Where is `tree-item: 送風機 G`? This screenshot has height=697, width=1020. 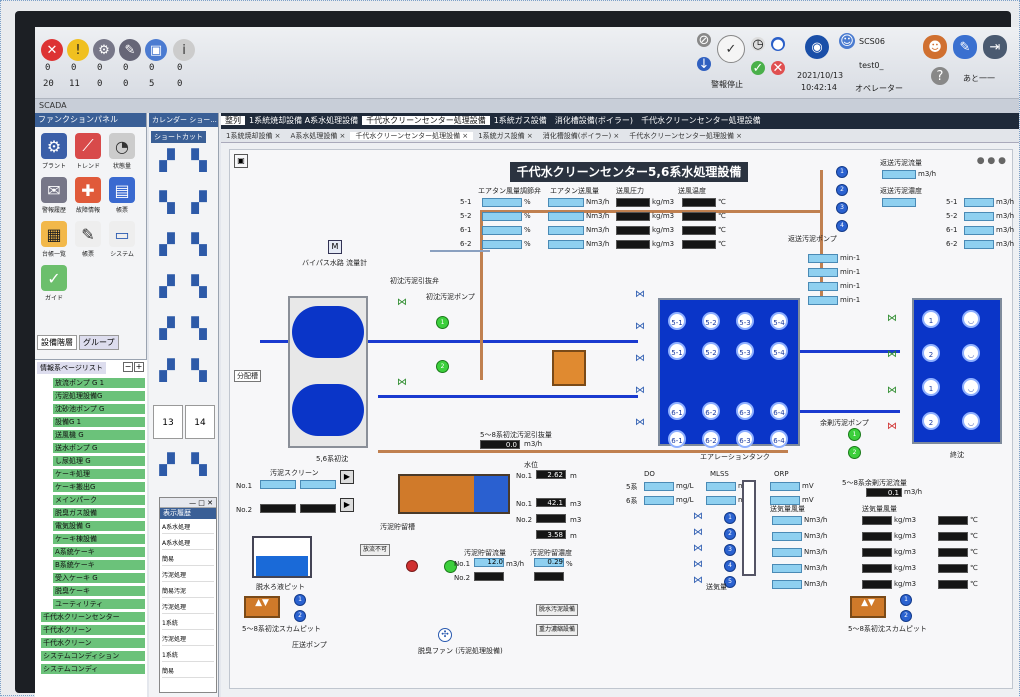
tree-item: 送風機 G is located at coordinates (99, 435).